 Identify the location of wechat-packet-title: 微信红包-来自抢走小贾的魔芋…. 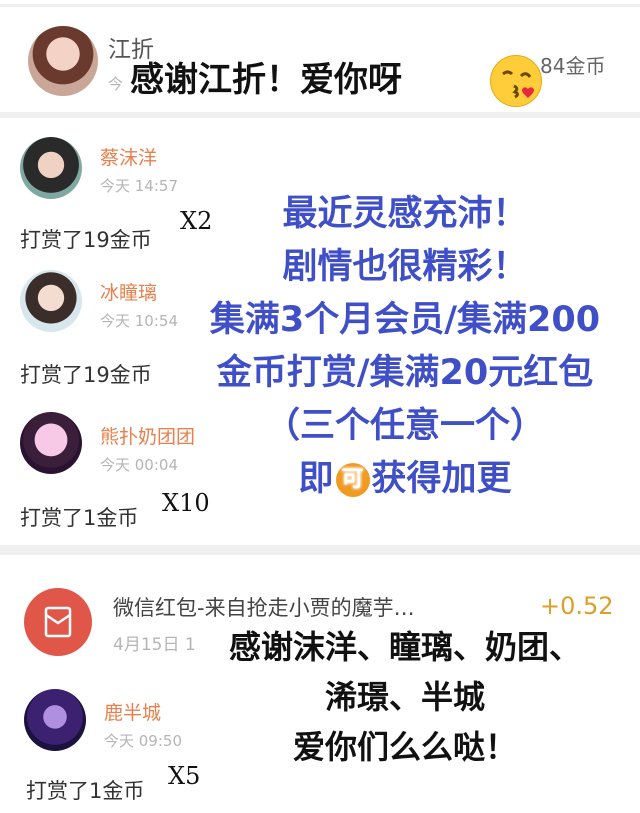
(264, 608).